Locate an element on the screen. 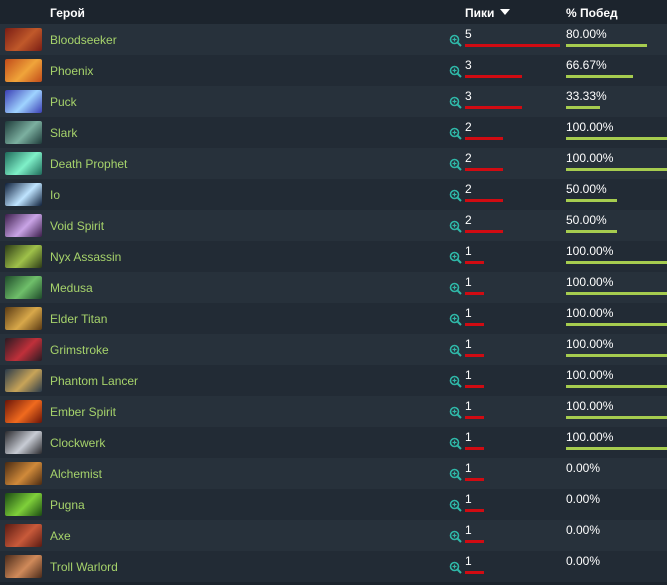 This screenshot has width=667, height=585. hero-name-link: Medusa is located at coordinates (71, 288).